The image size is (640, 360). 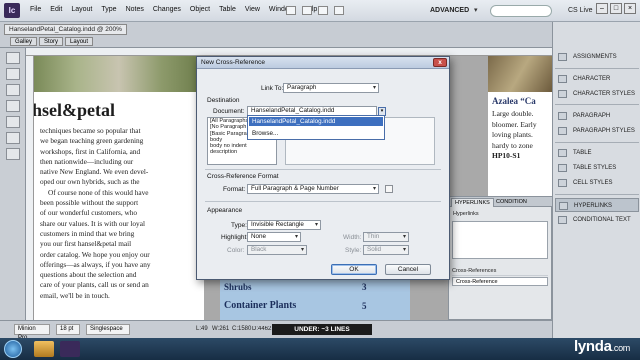 I want to click on dropdown-option-selected: HanselandPetal_Catalog.indd, so click(x=316, y=121).